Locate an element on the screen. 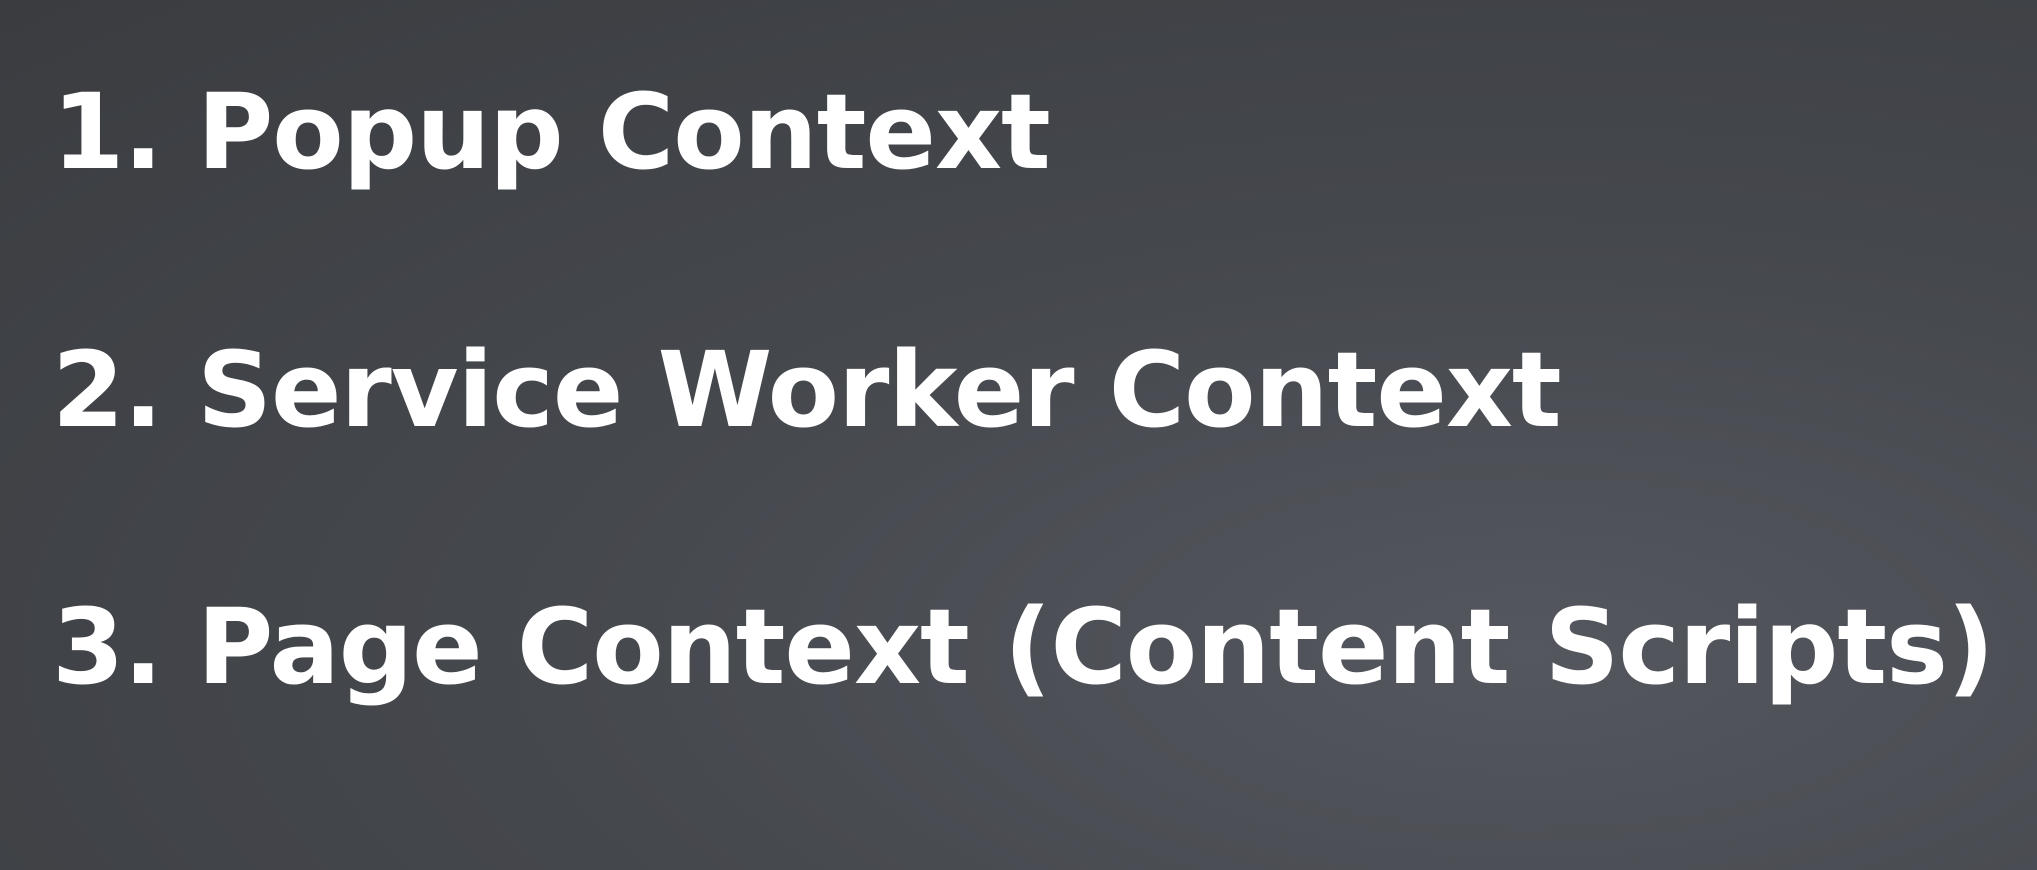 The height and width of the screenshot is (870, 2037). list-item-page-context: 3. Page Context (Content Scripts) is located at coordinates (1023, 647).